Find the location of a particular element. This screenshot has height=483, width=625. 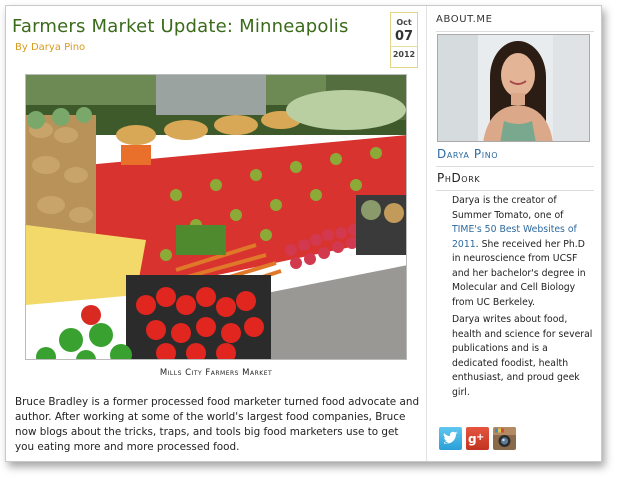

post-byline: By Darya Pino is located at coordinates (50, 47).